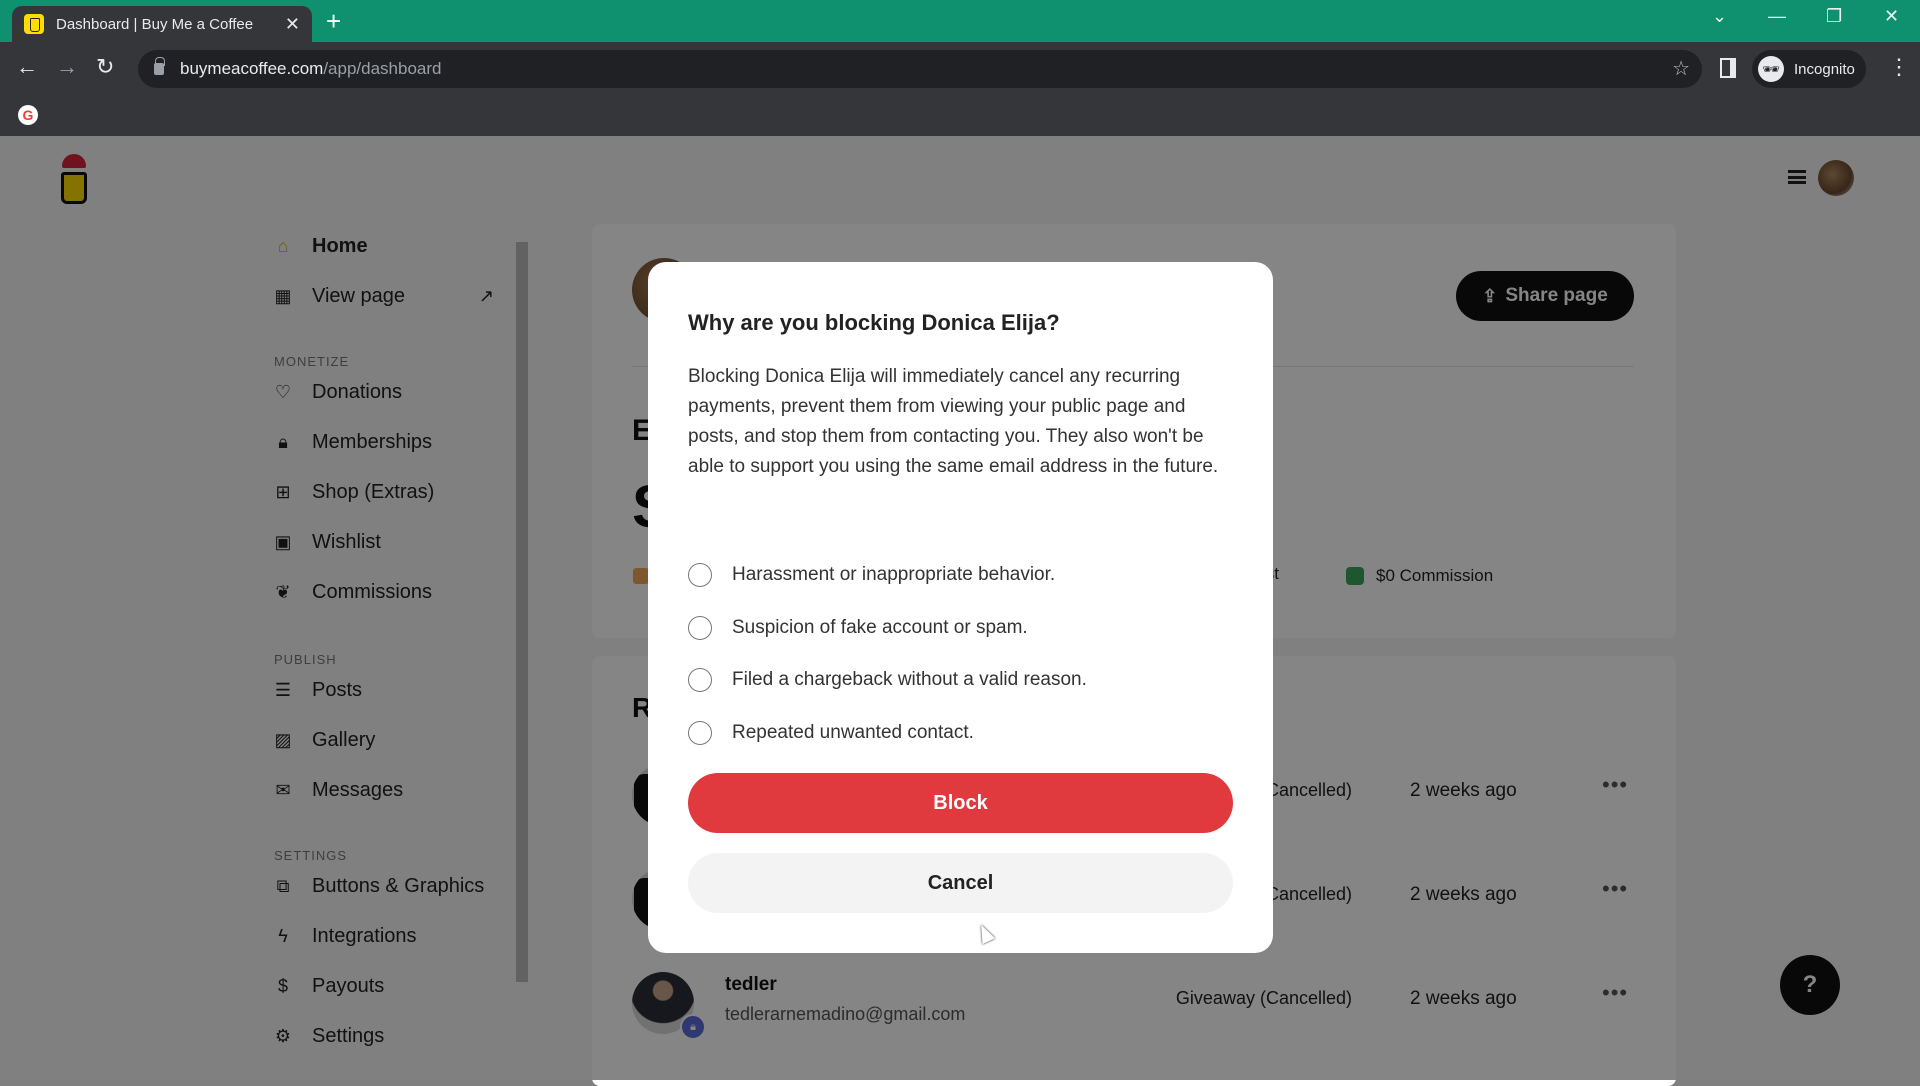  Describe the element at coordinates (960, 883) in the screenshot. I see `cancel-button: Cancel` at that location.